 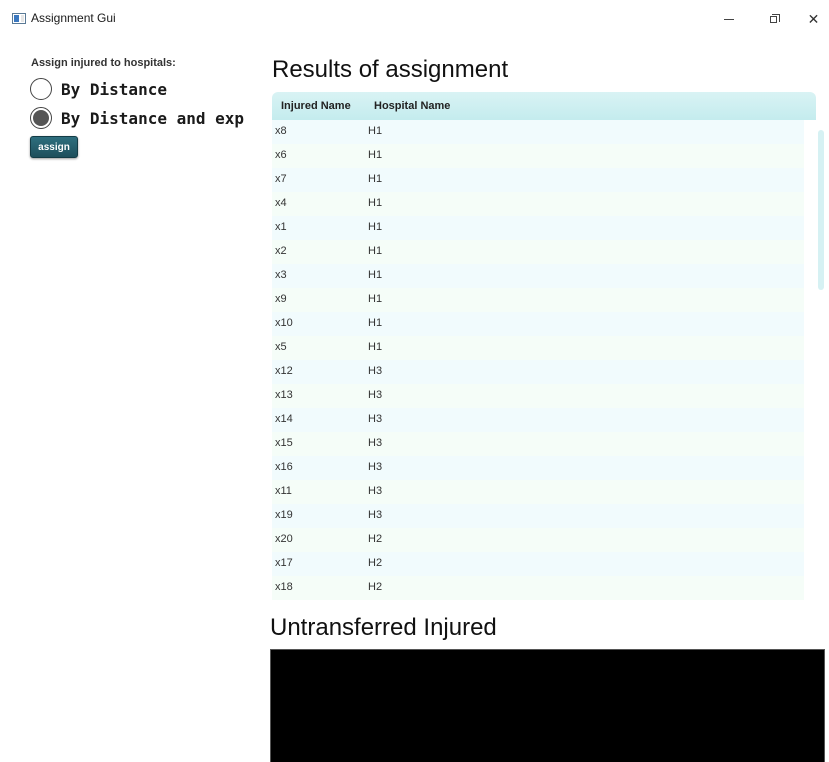 What do you see at coordinates (729, 19) in the screenshot?
I see `minimize-icon` at bounding box center [729, 19].